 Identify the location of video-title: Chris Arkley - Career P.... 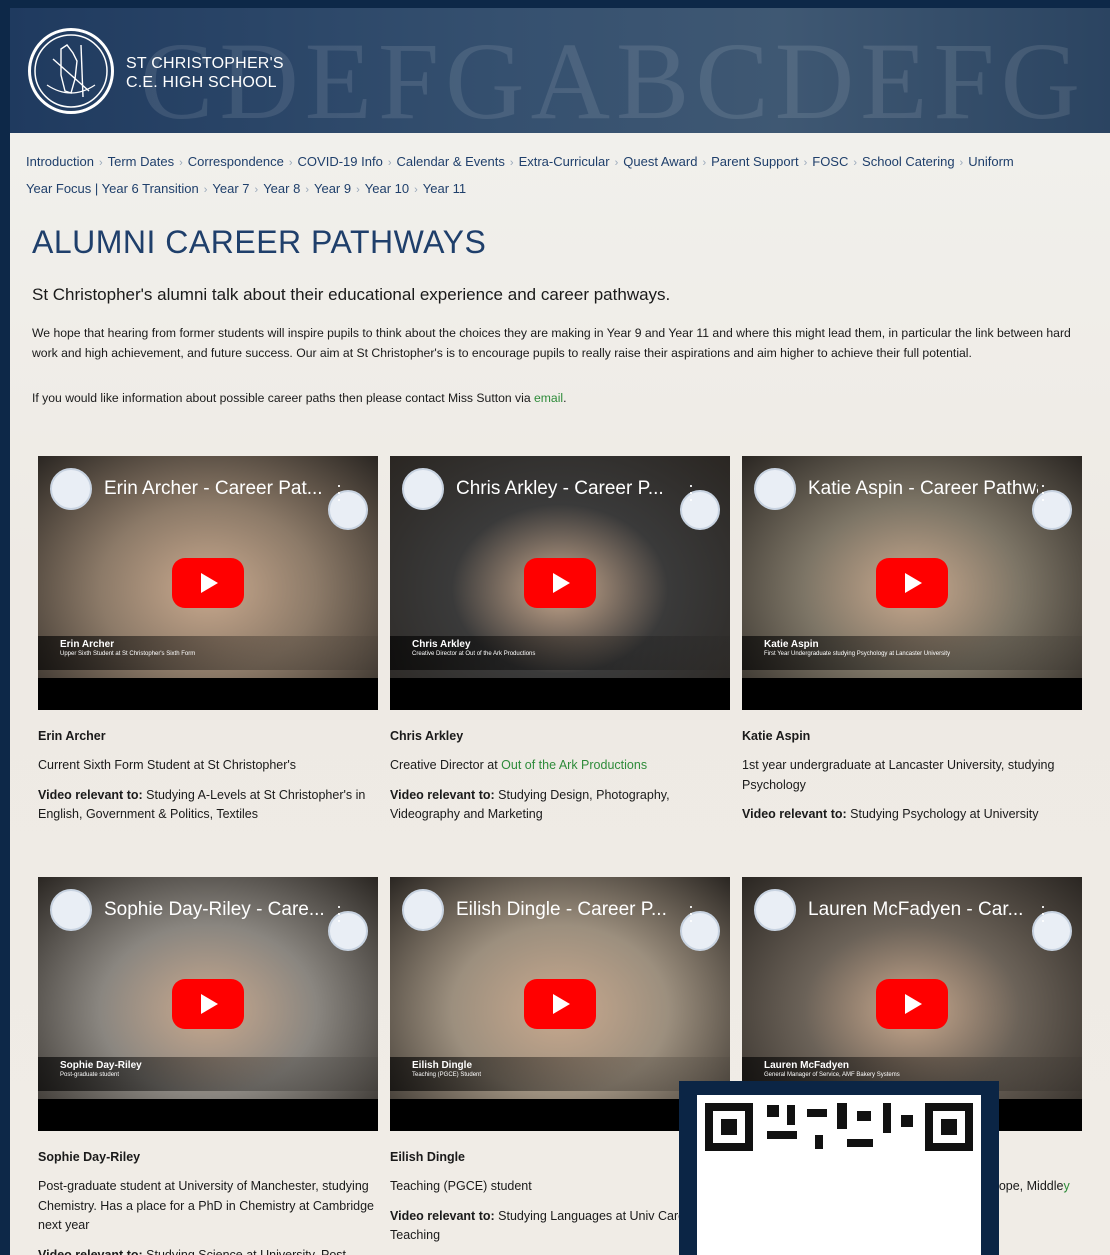
(560, 489).